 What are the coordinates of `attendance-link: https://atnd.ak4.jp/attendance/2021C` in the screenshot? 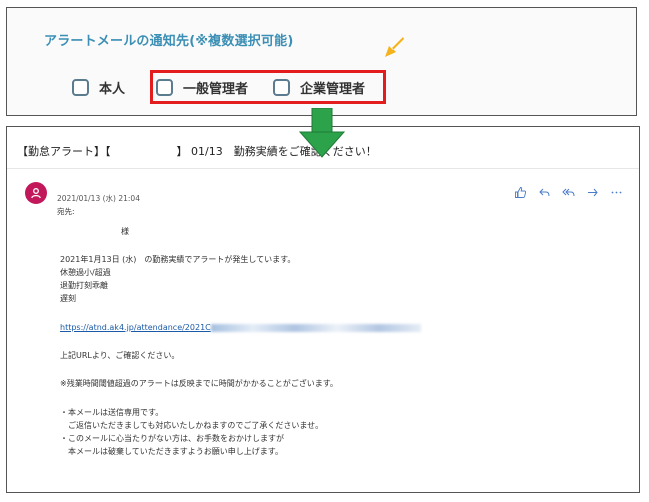 It's located at (240, 327).